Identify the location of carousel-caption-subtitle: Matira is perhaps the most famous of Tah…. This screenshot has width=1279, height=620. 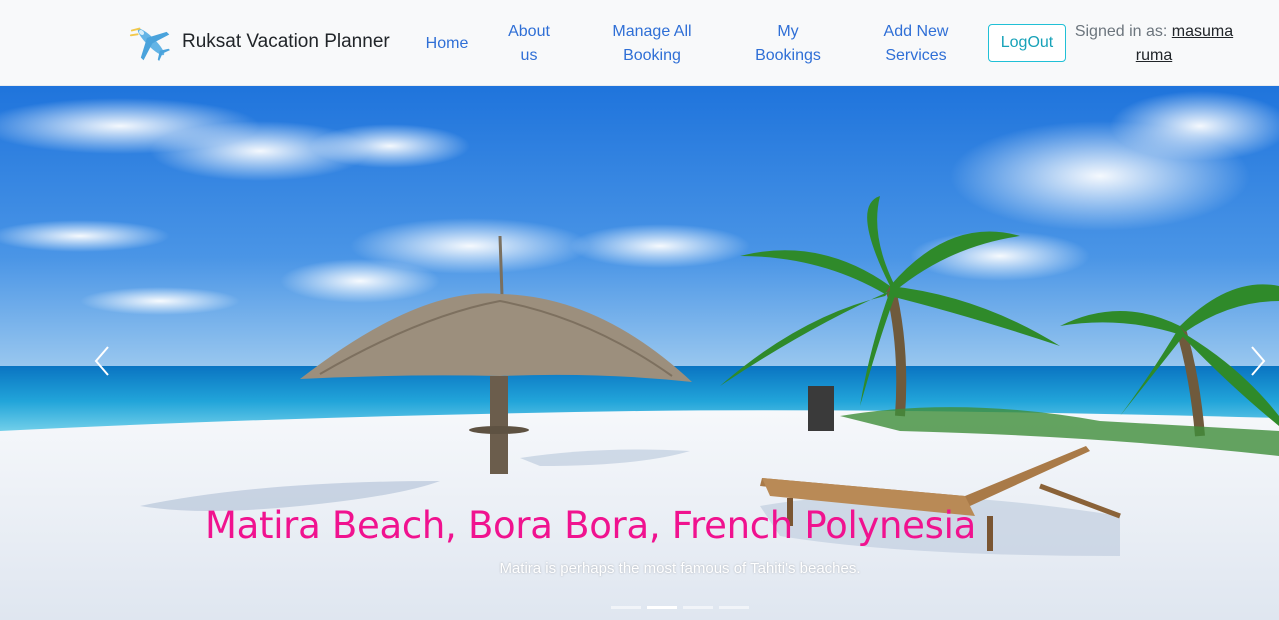
(680, 568).